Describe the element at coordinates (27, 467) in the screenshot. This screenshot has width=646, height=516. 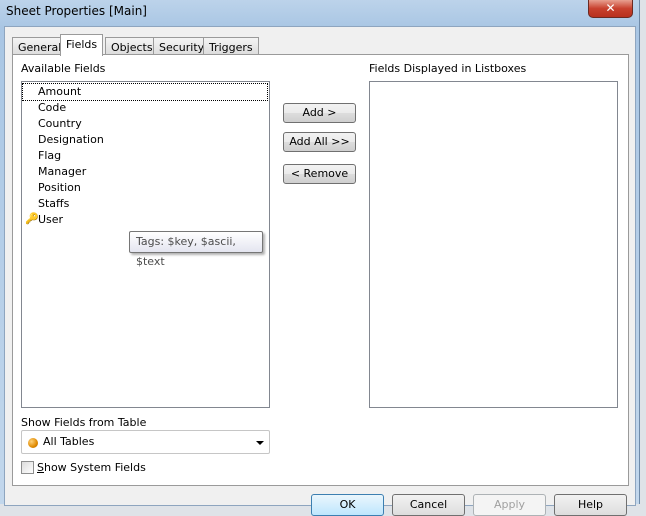
I see `show-system-fields-checkbox` at that location.